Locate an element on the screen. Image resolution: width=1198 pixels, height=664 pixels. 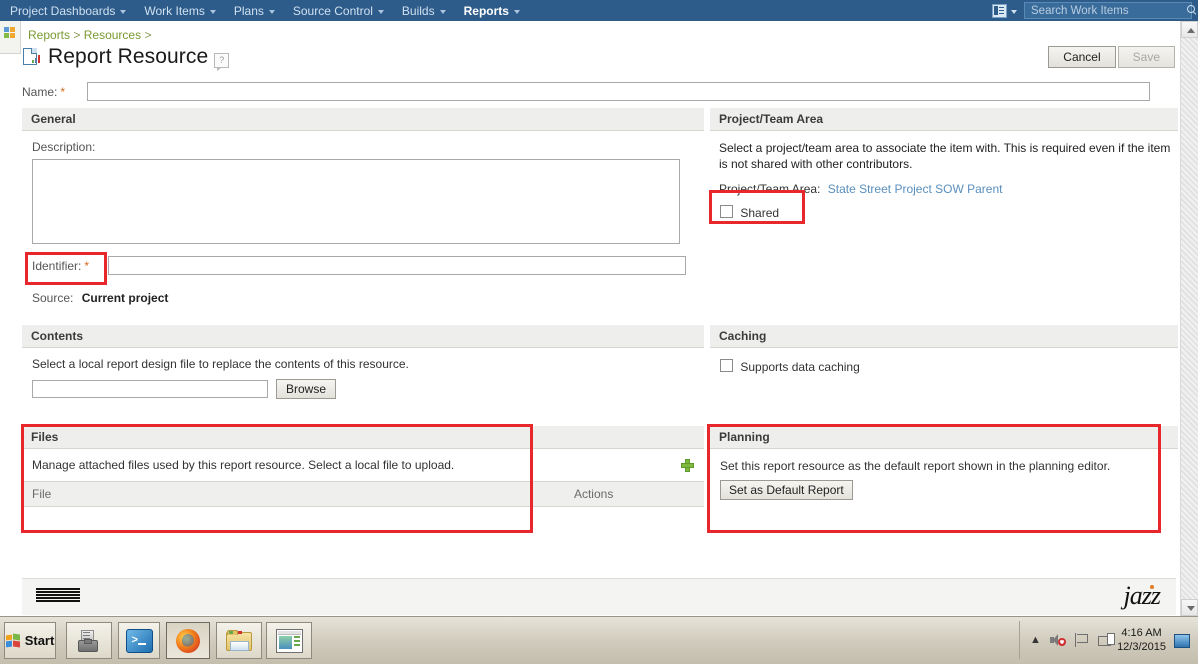
nav-item-label: Source Control is located at coordinates (332, 10).